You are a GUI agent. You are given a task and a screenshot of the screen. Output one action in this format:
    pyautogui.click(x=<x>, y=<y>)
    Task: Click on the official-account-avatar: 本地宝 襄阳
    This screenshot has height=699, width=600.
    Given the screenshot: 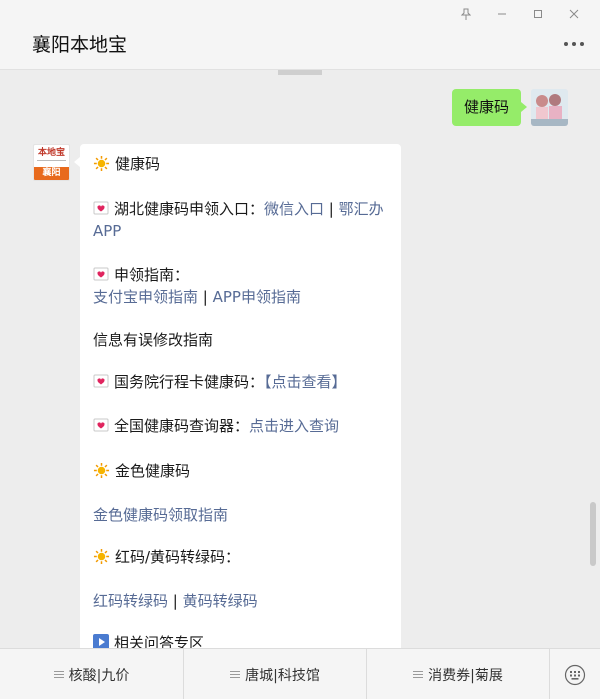 What is the action you would take?
    pyautogui.click(x=51, y=162)
    